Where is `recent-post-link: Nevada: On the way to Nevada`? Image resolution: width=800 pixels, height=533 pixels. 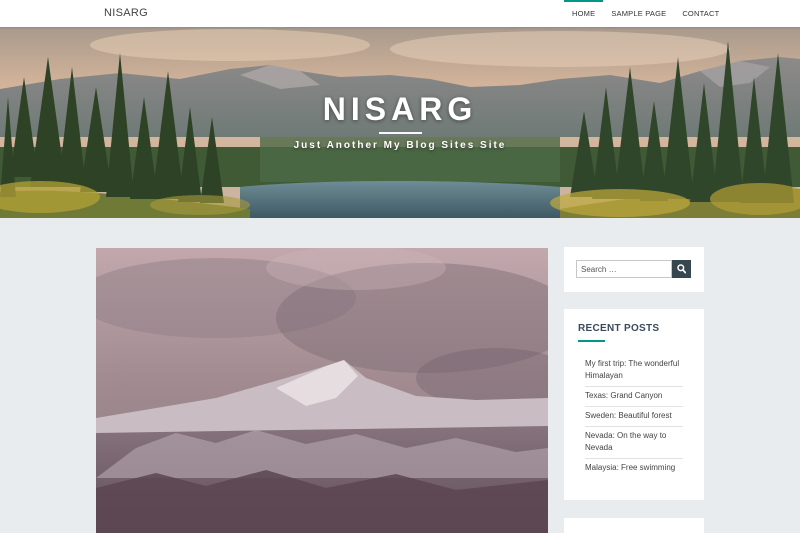
recent-post-link: Nevada: On the way to Nevada is located at coordinates (634, 442).